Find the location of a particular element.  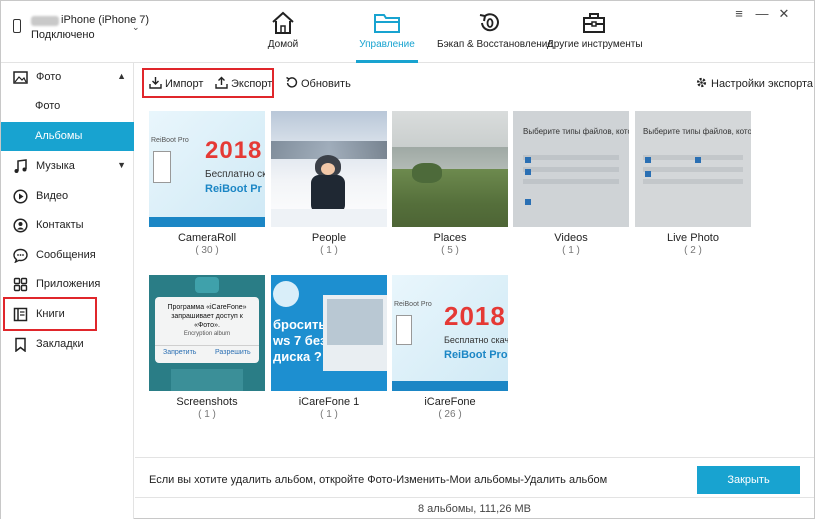

album-thumbnail: бросить ws 7 без диска ? is located at coordinates (329, 333).